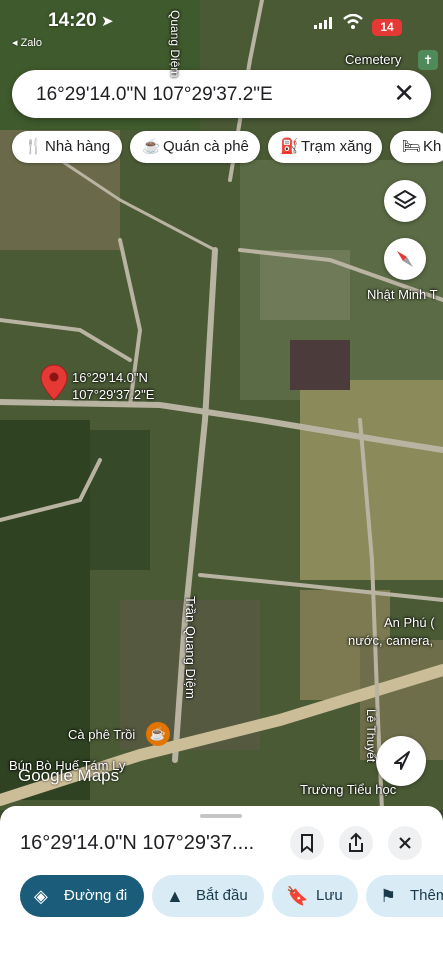 The image size is (443, 960). I want to click on chip-hotels: 🛏 Kh, so click(416, 147).